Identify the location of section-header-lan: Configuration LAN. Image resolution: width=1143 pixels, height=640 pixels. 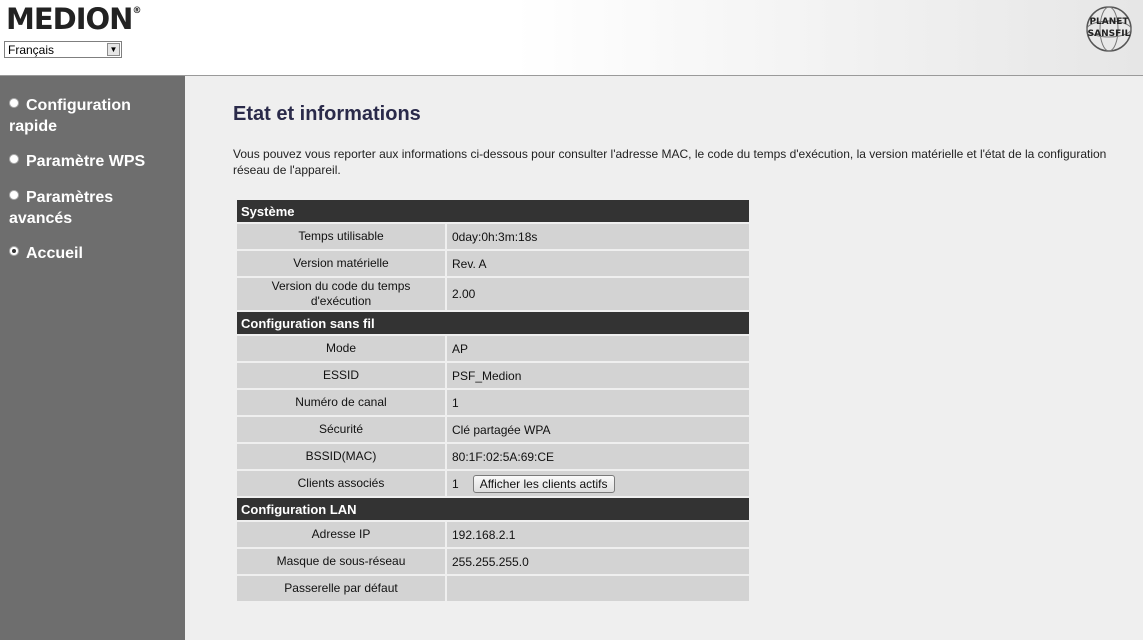
(493, 509).